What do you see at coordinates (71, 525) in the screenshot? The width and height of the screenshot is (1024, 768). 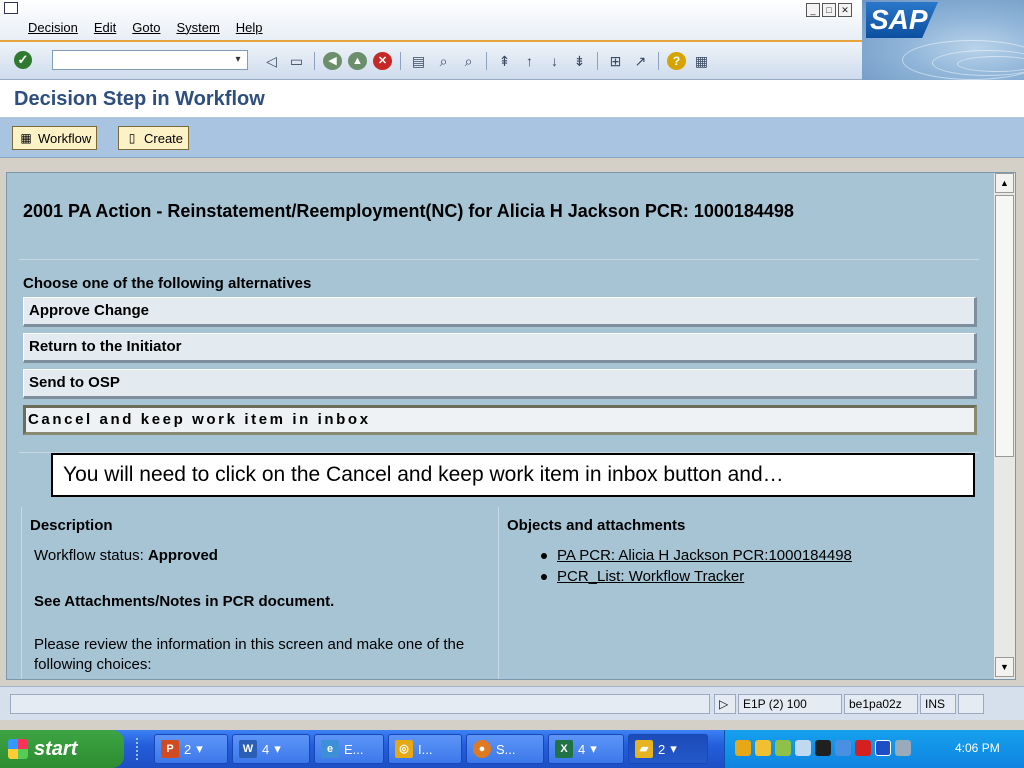 I see `description-heading: Description` at bounding box center [71, 525].